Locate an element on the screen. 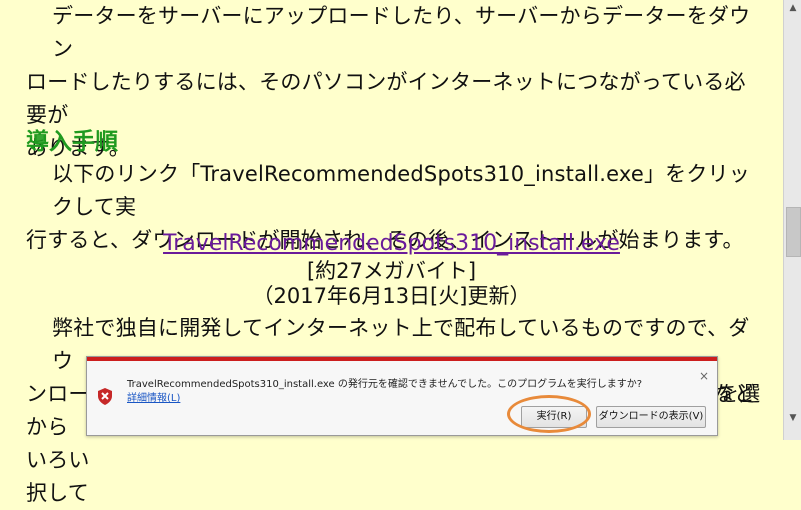 This screenshot has width=801, height=510. scroll-thumb is located at coordinates (793, 232).